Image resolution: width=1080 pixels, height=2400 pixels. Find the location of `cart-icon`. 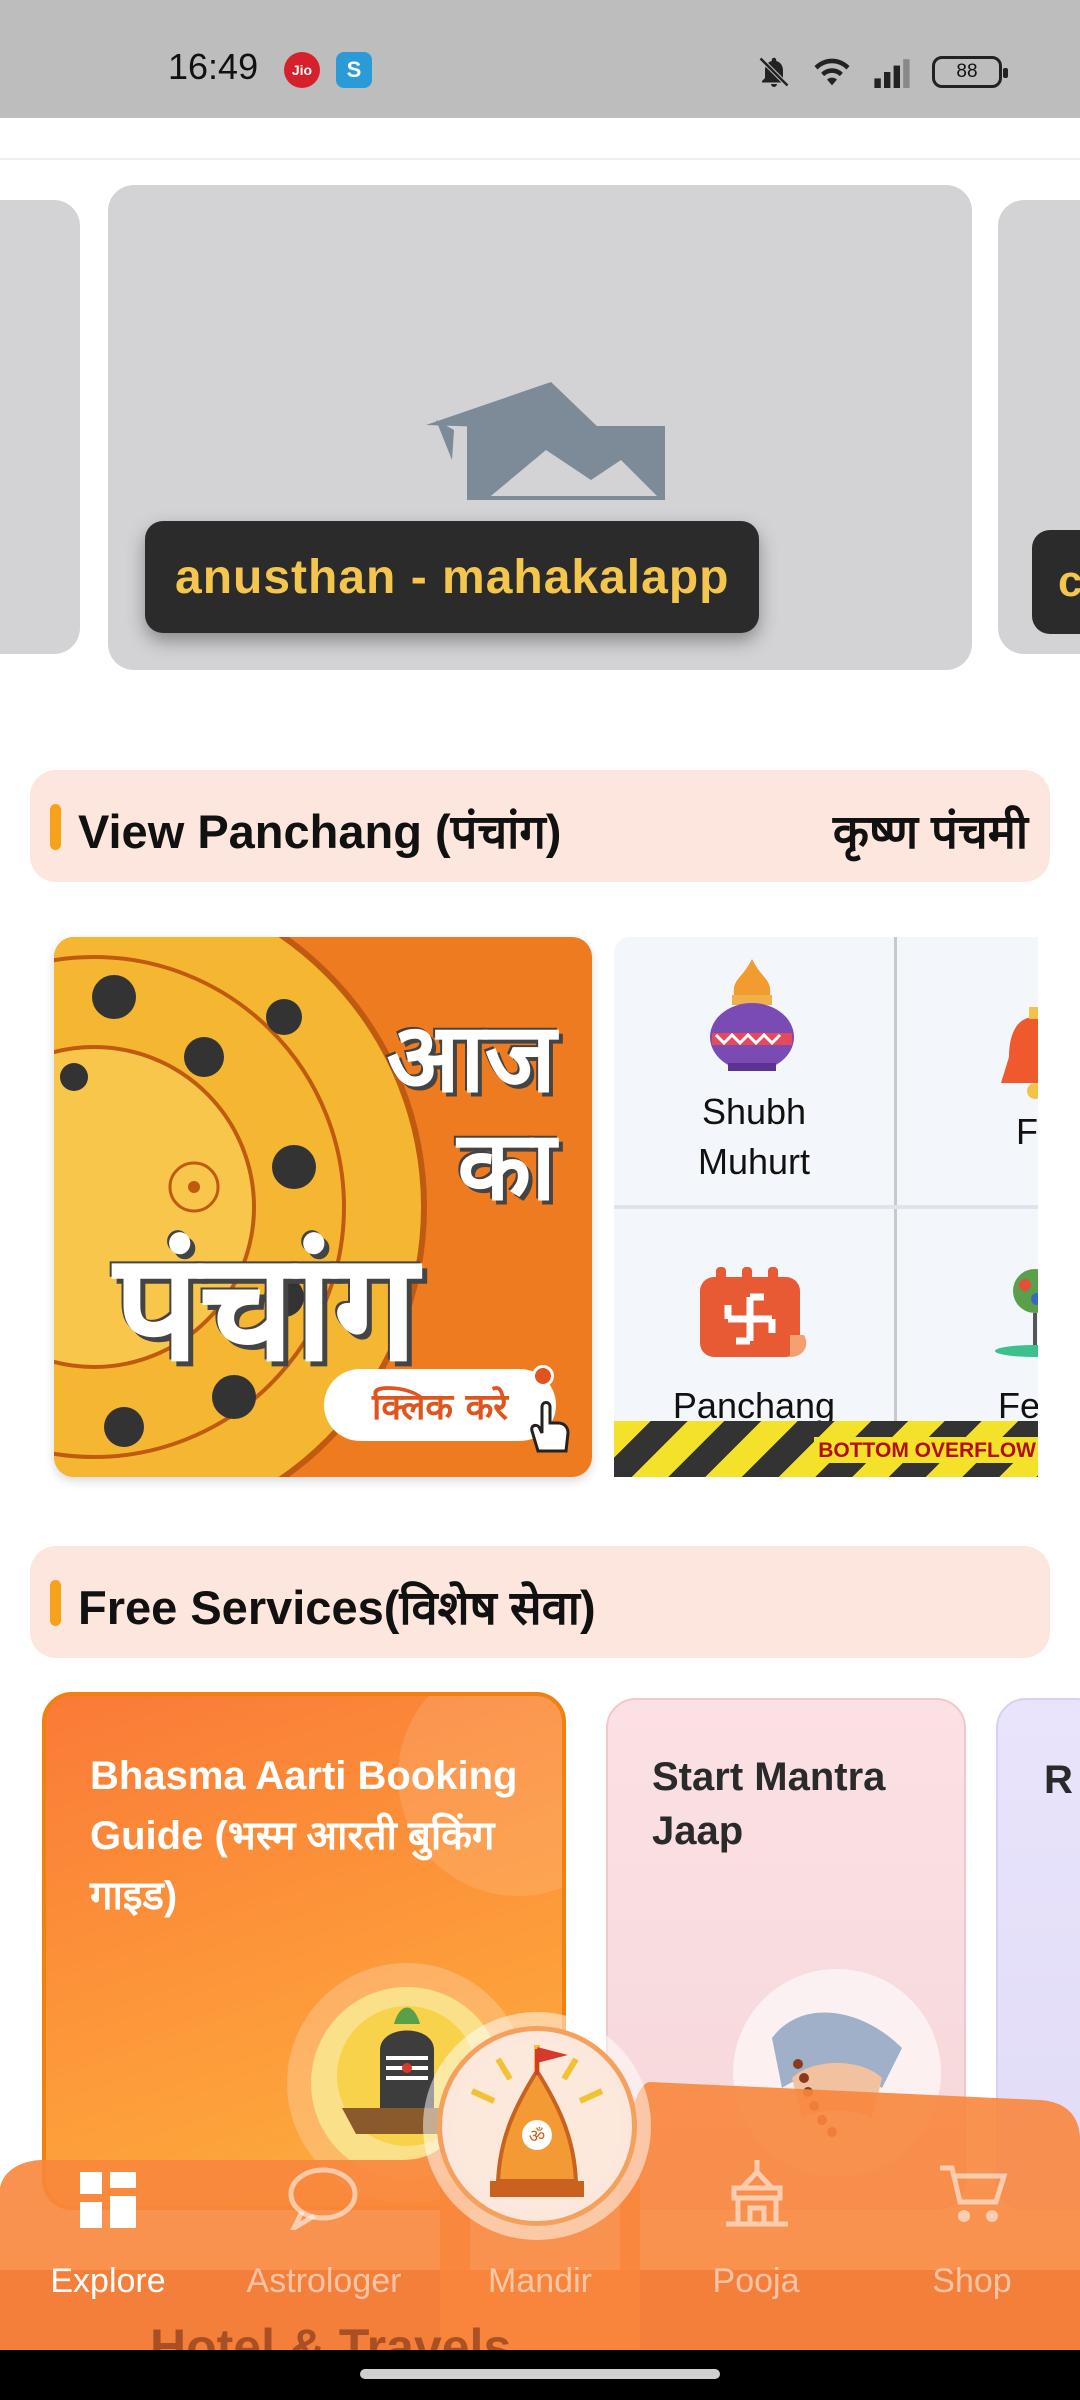

cart-icon is located at coordinates (973, 2194).